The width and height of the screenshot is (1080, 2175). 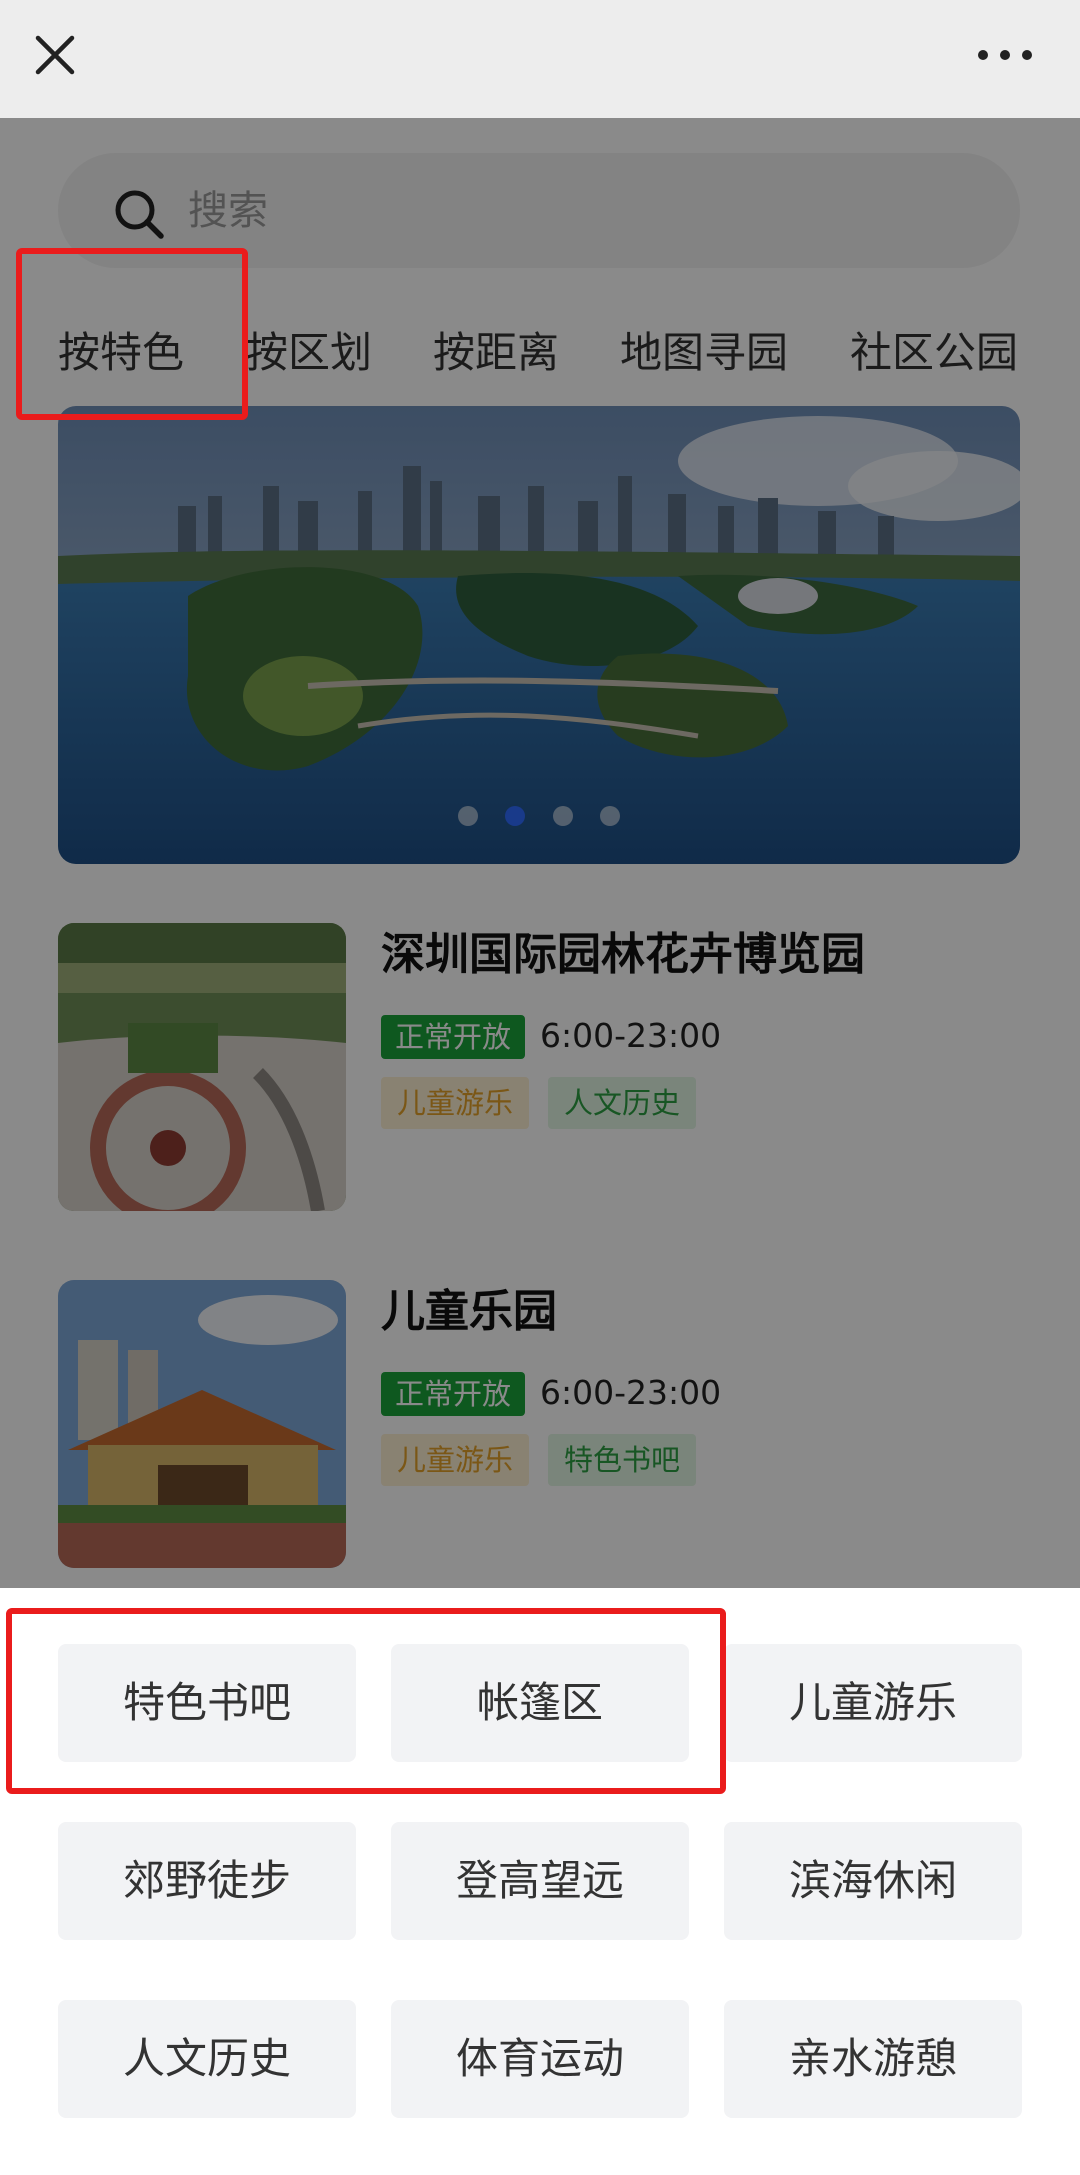 I want to click on park-name: 深圳国际园林花卉博览园, so click(x=623, y=954).